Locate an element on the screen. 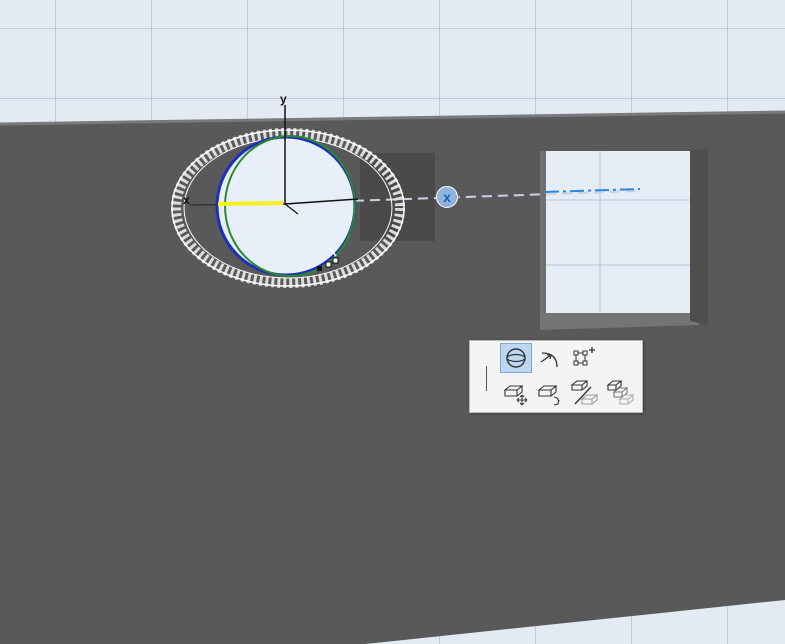 This screenshot has width=785, height=644. window-opening is located at coordinates (624, 239).